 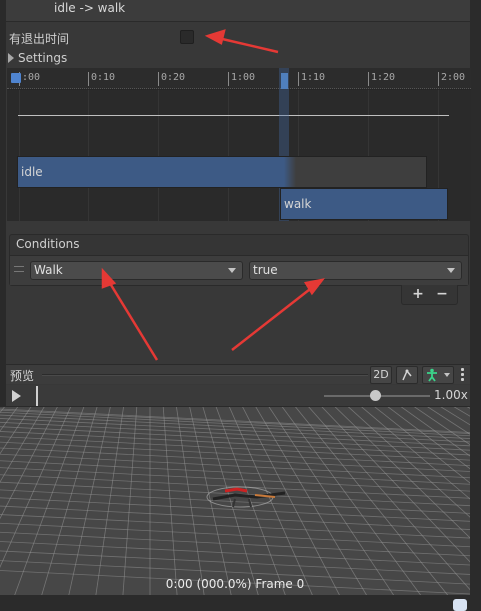 What do you see at coordinates (460, 605) in the screenshot?
I see `tag-icon` at bounding box center [460, 605].